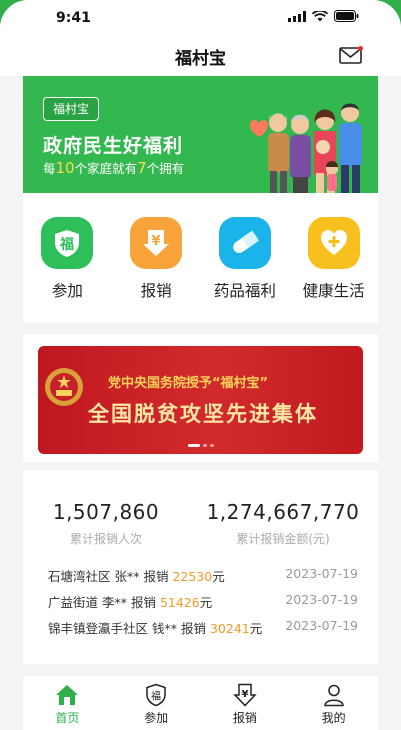 Image resolution: width=401 pixels, height=730 pixels. I want to click on record-amount: 51426, so click(179, 602).